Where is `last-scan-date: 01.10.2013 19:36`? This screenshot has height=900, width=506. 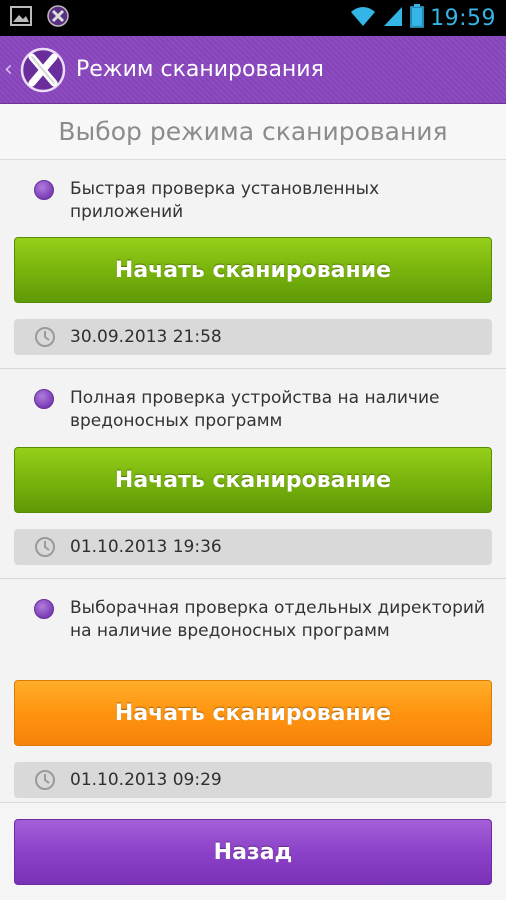 last-scan-date: 01.10.2013 19:36 is located at coordinates (146, 547).